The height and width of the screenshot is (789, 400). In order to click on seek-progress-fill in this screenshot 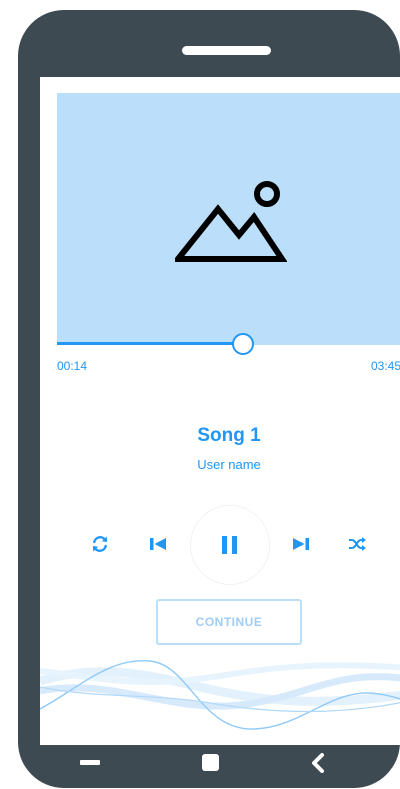, I will do `click(150, 343)`.